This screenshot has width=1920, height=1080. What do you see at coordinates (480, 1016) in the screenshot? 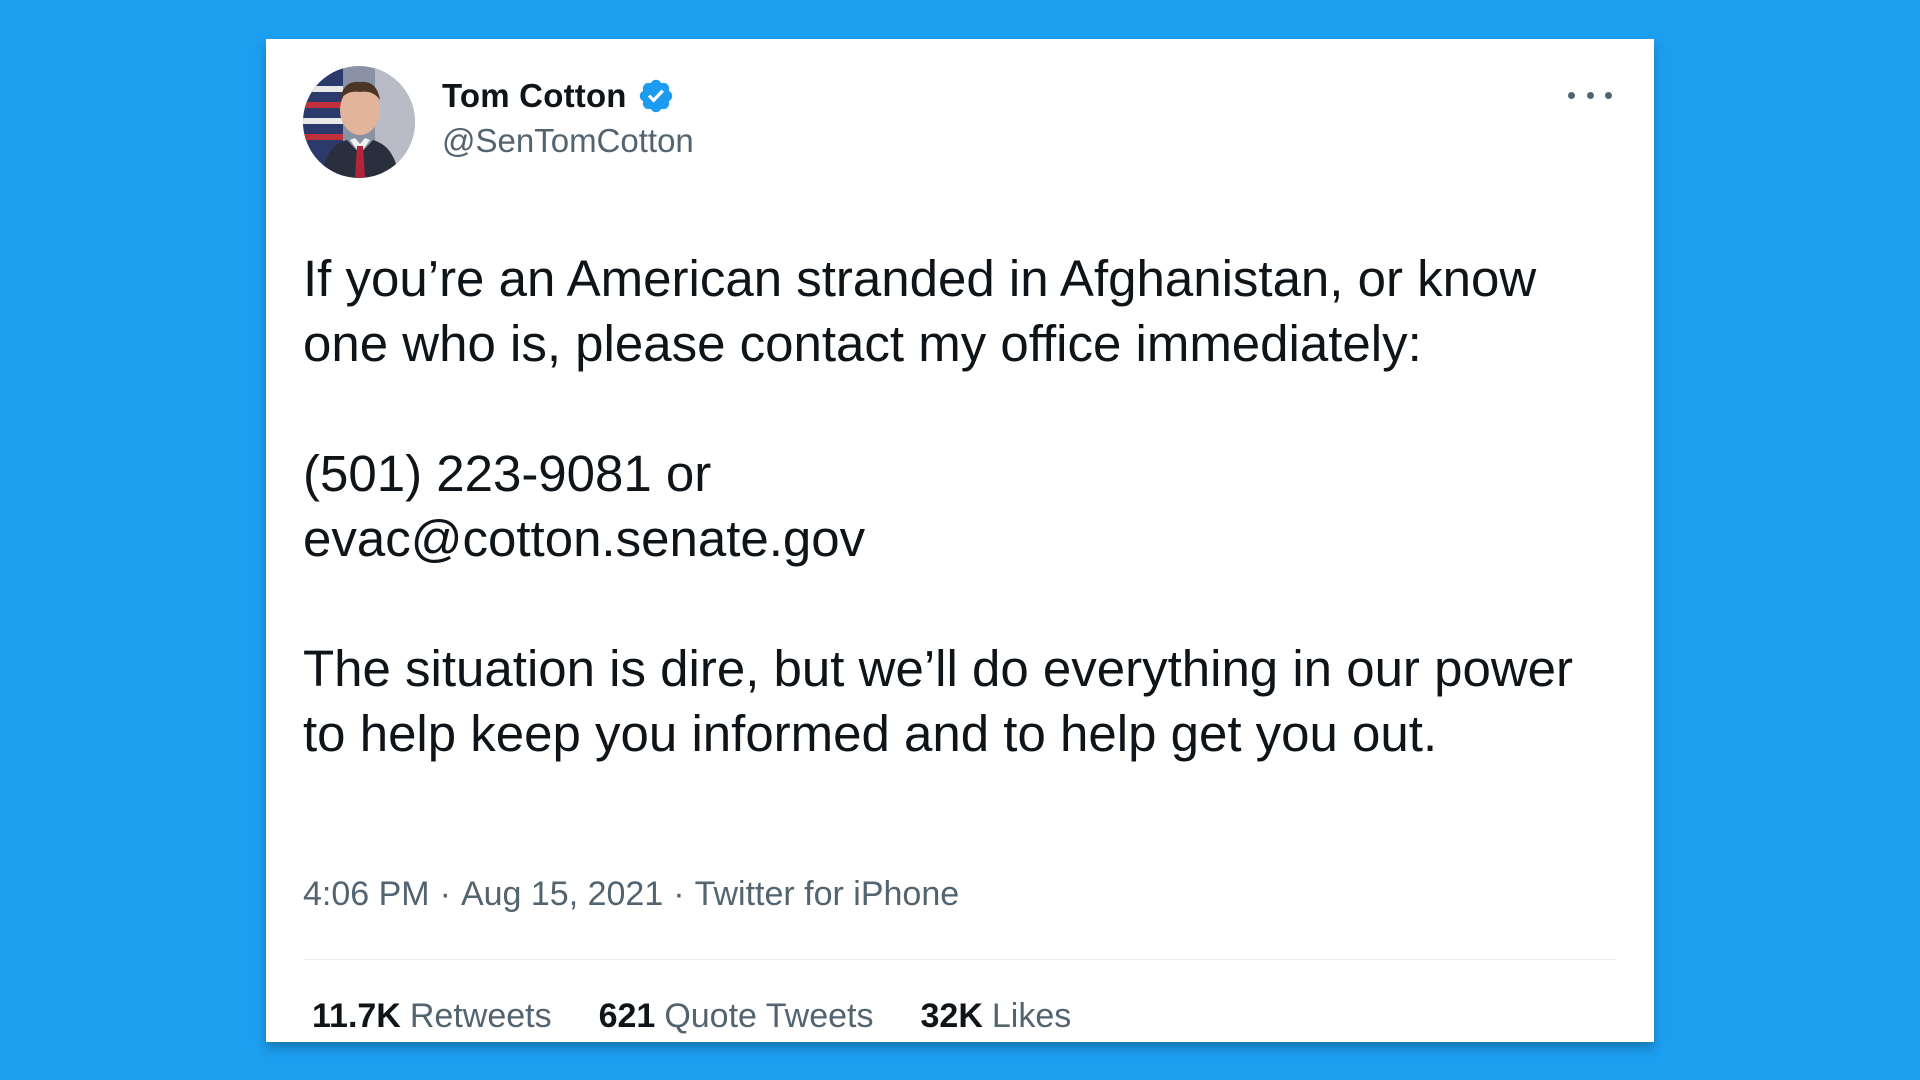
I see `retweets-label: Retweets` at bounding box center [480, 1016].